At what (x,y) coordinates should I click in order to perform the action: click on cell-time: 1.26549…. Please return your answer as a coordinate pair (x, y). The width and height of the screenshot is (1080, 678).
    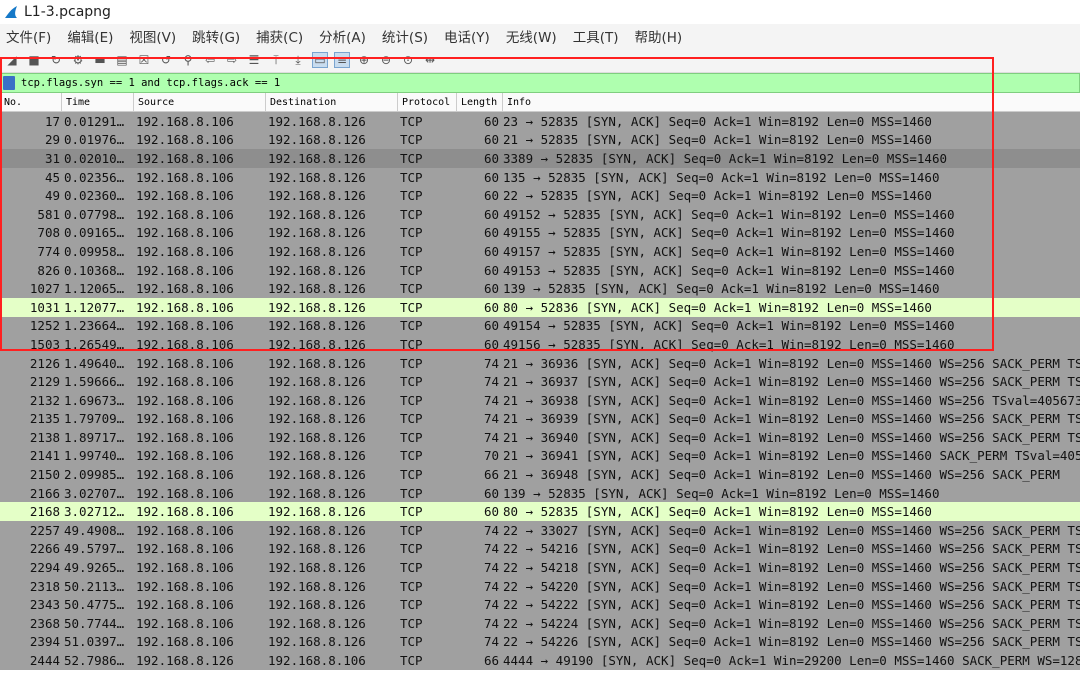
    Looking at the image, I should click on (94, 344).